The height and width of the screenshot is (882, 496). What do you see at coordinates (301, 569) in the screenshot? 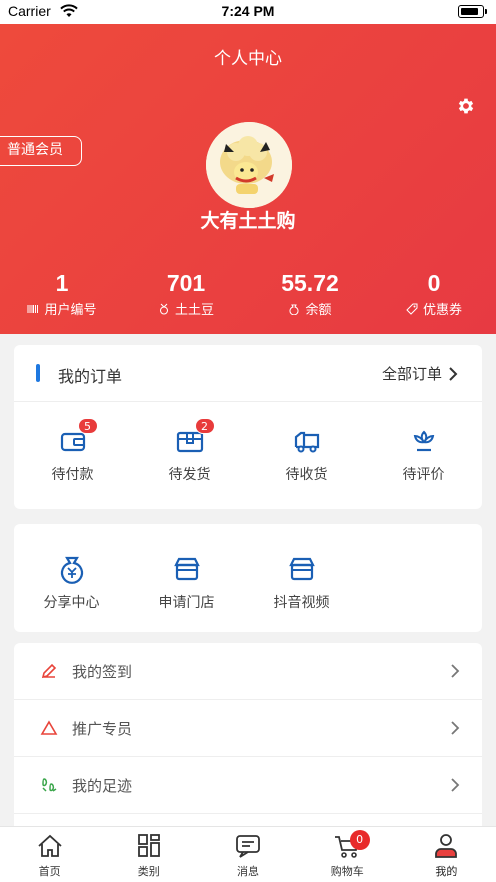
I see `video-store-icon` at bounding box center [301, 569].